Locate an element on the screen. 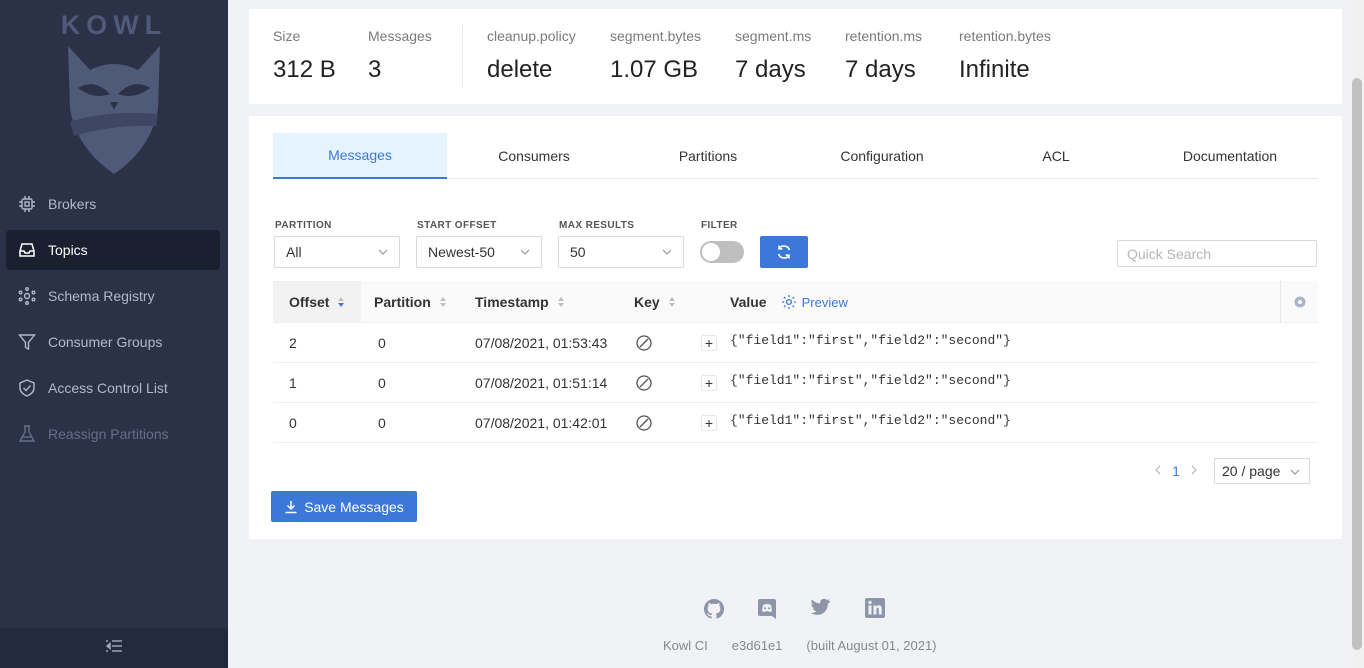 This screenshot has width=1364, height=668. sidebar-item-reassign-partitions: Reassign Partitions is located at coordinates (113, 434).